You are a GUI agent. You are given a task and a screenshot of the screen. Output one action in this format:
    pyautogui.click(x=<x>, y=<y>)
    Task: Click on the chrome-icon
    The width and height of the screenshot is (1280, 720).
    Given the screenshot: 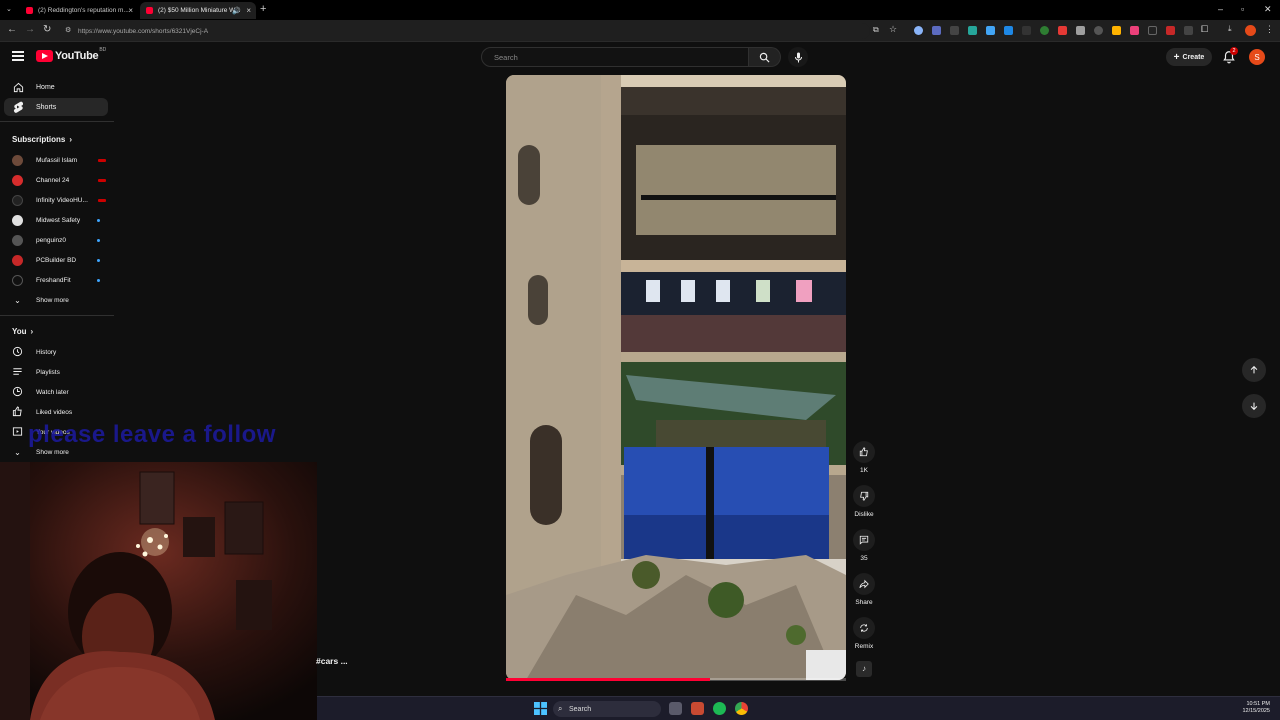 What is the action you would take?
    pyautogui.click(x=741, y=708)
    